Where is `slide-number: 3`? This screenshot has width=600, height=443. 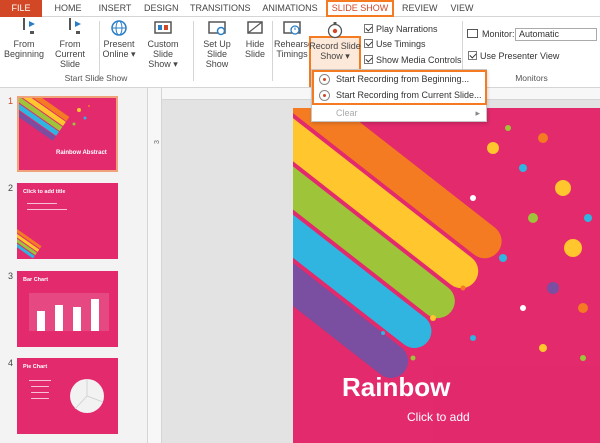
slide-number: 3 is located at coordinates (11, 276).